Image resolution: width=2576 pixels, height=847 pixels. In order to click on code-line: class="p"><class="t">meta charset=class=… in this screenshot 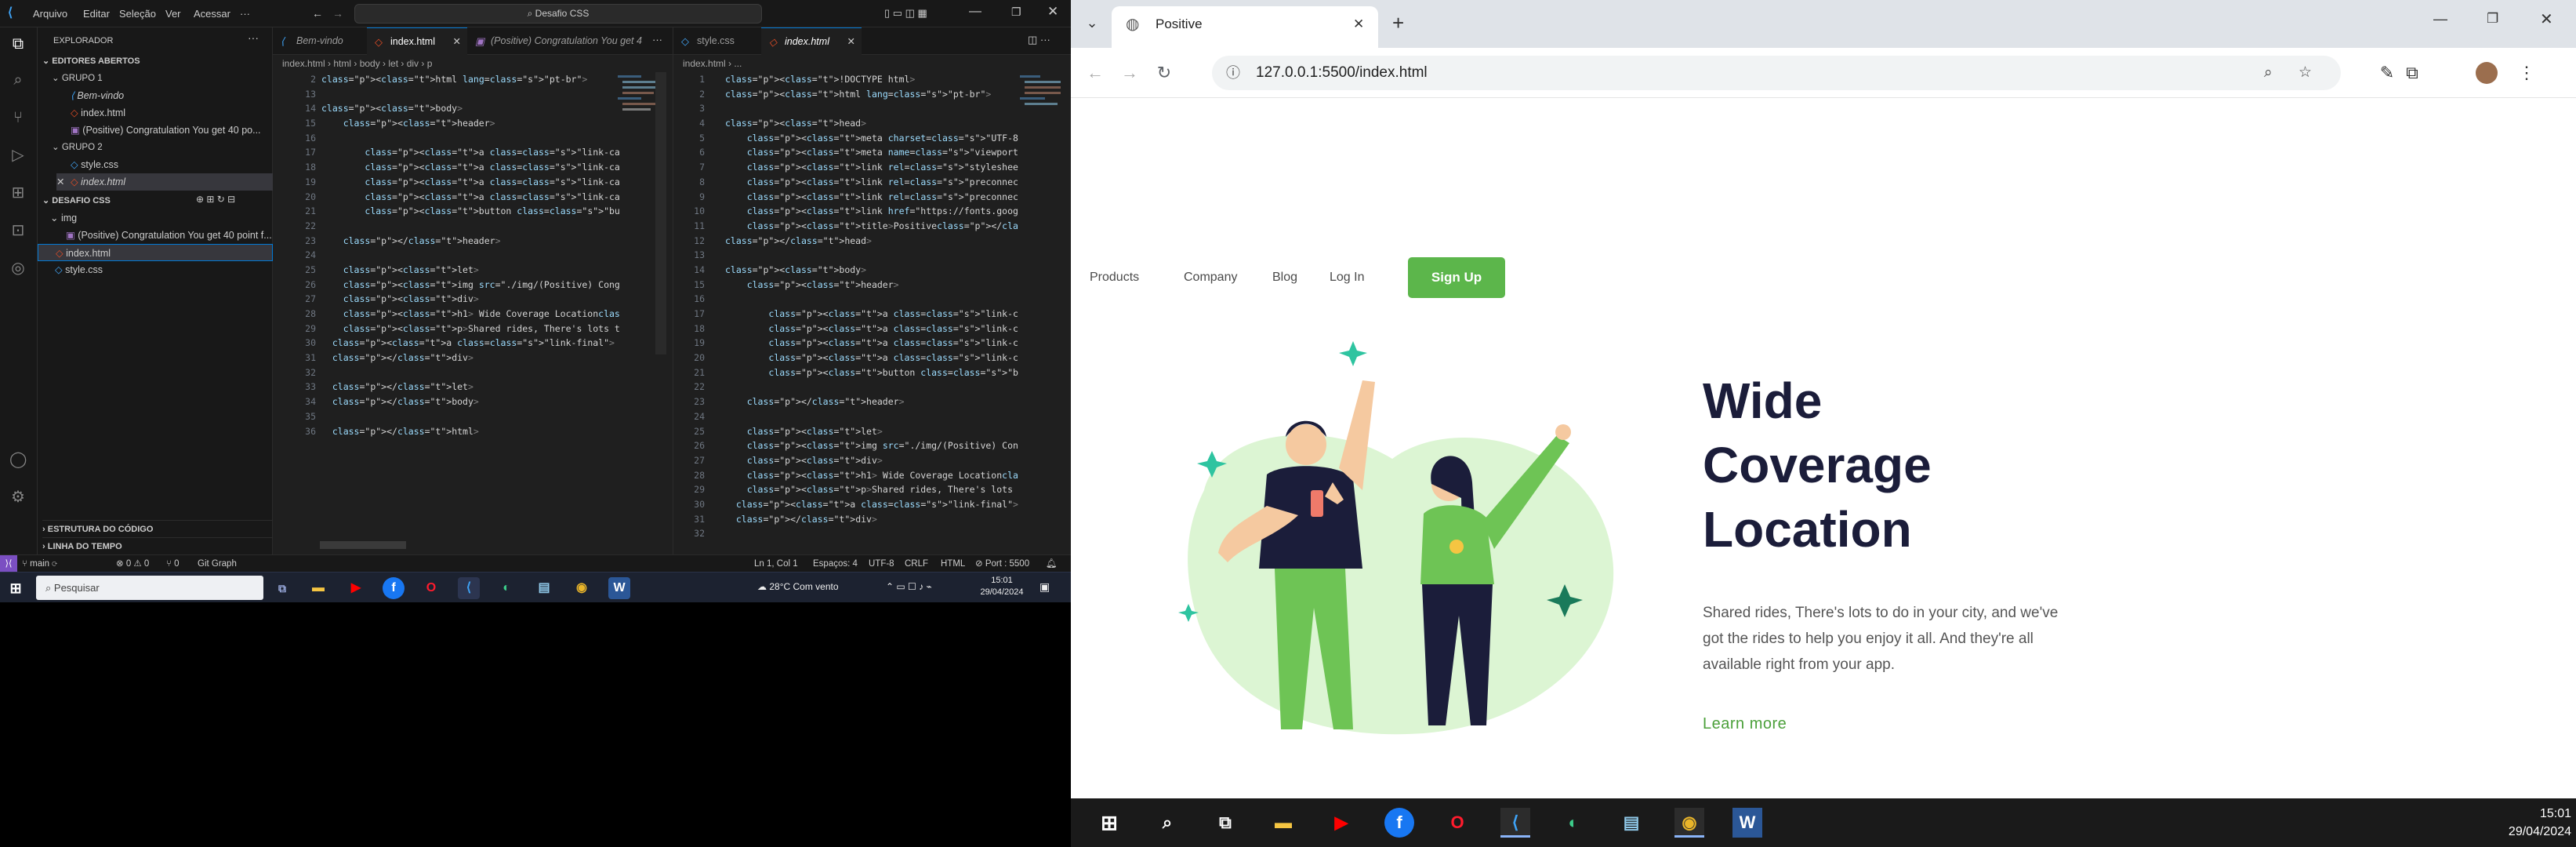, I will do `click(871, 138)`.